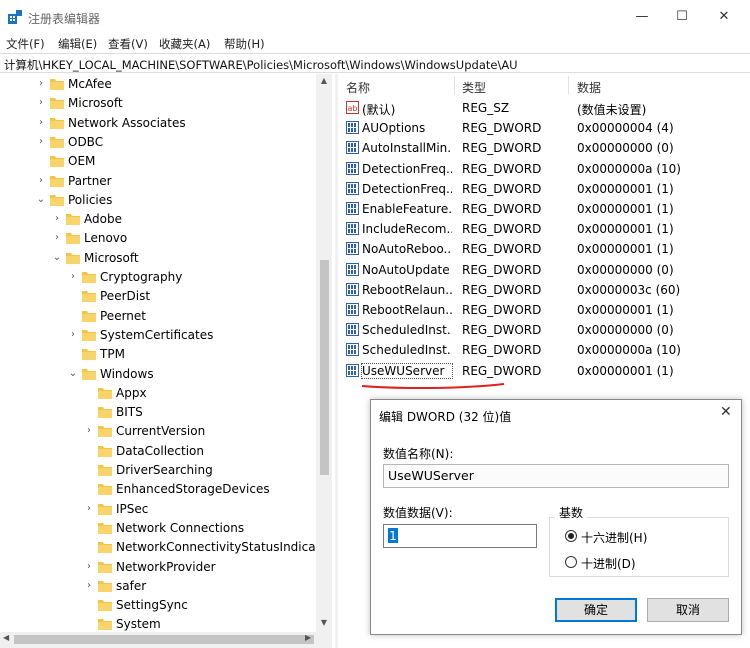 This screenshot has height=648, width=750. What do you see at coordinates (639, 547) in the screenshot?
I see `base-groupbox` at bounding box center [639, 547].